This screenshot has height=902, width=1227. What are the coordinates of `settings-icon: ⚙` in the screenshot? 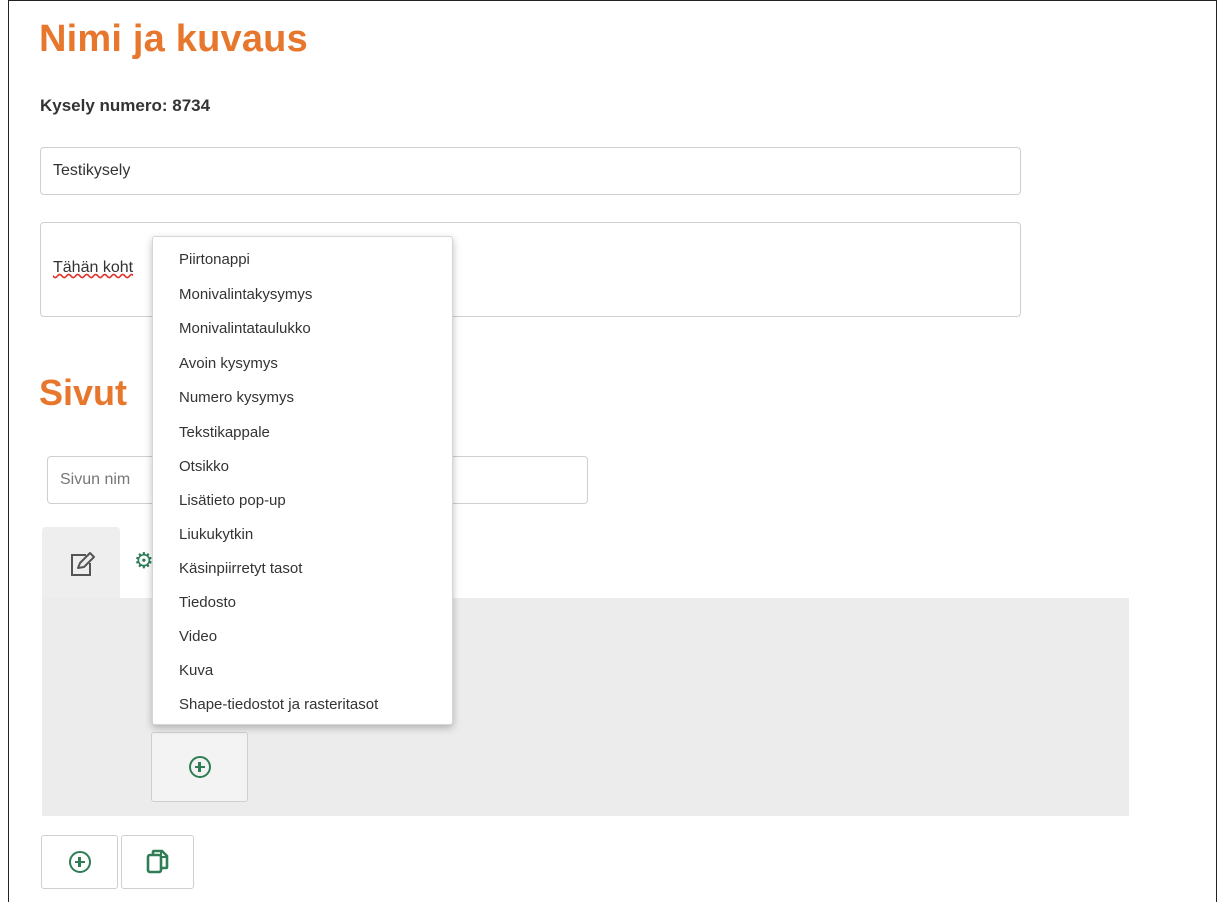 It's located at (144, 561).